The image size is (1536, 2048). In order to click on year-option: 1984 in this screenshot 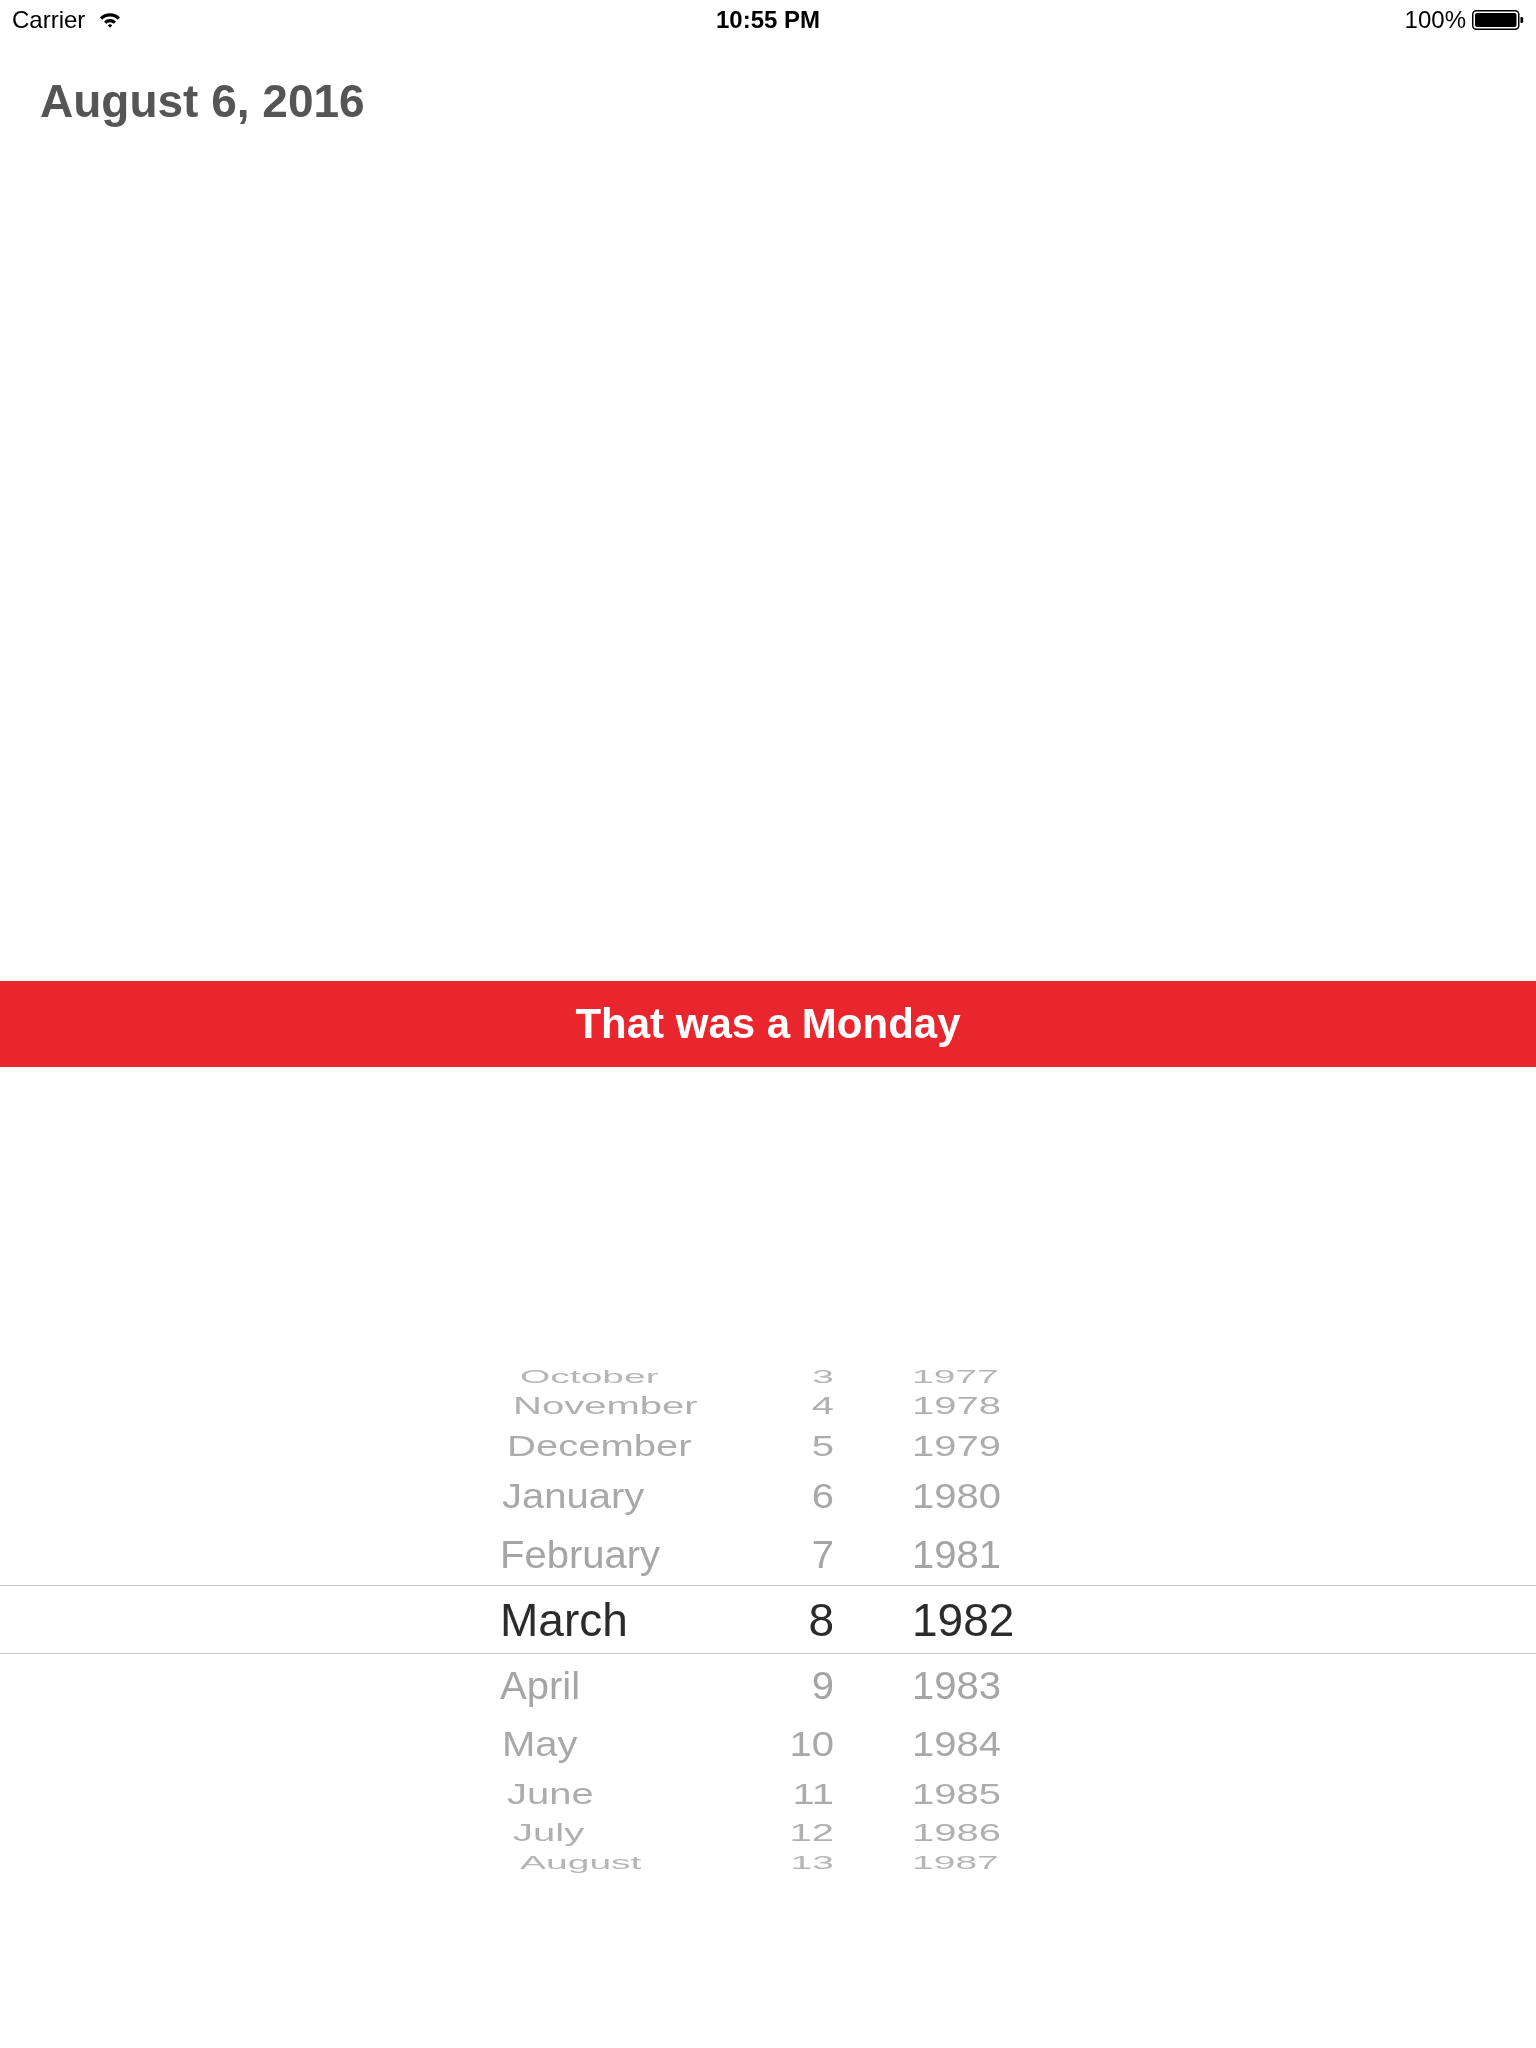, I will do `click(956, 1743)`.